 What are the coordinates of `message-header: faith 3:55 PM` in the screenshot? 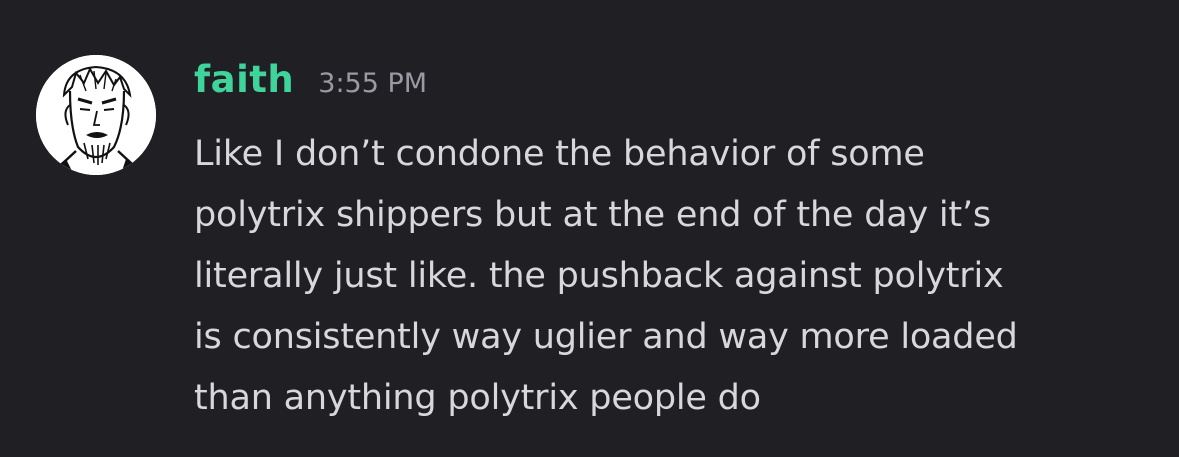 It's located at (679, 88).